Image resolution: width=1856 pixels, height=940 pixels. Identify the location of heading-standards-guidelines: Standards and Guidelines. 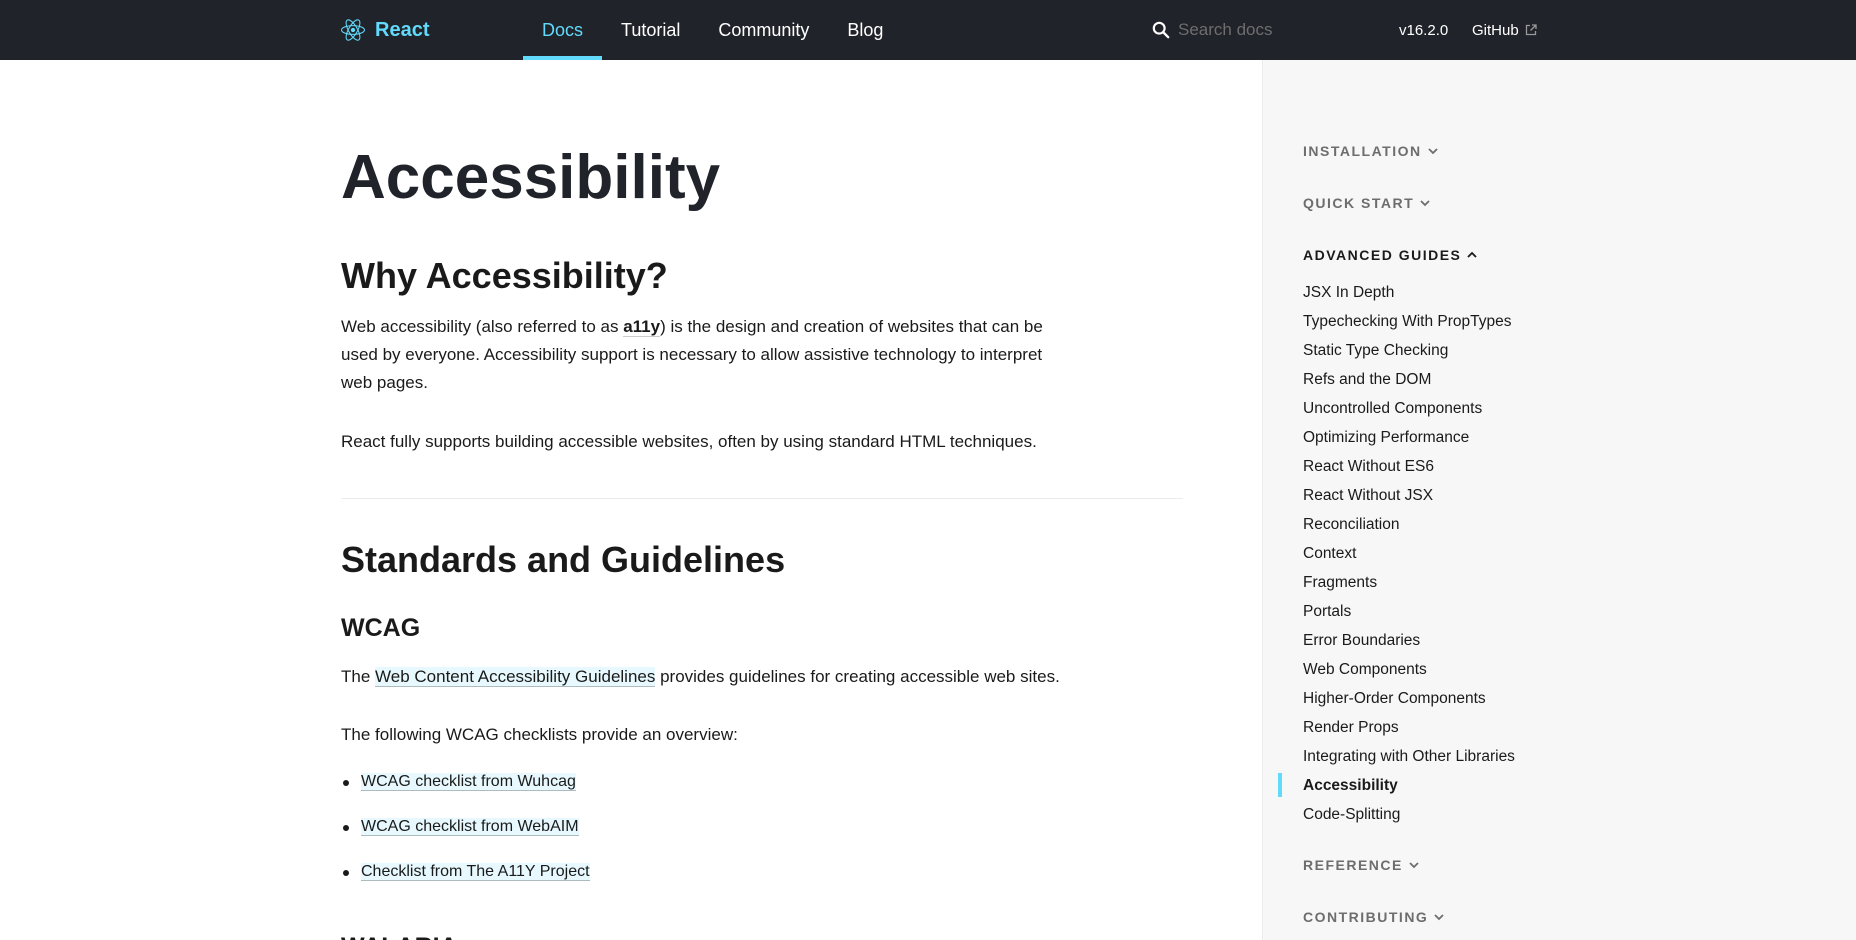
(563, 559).